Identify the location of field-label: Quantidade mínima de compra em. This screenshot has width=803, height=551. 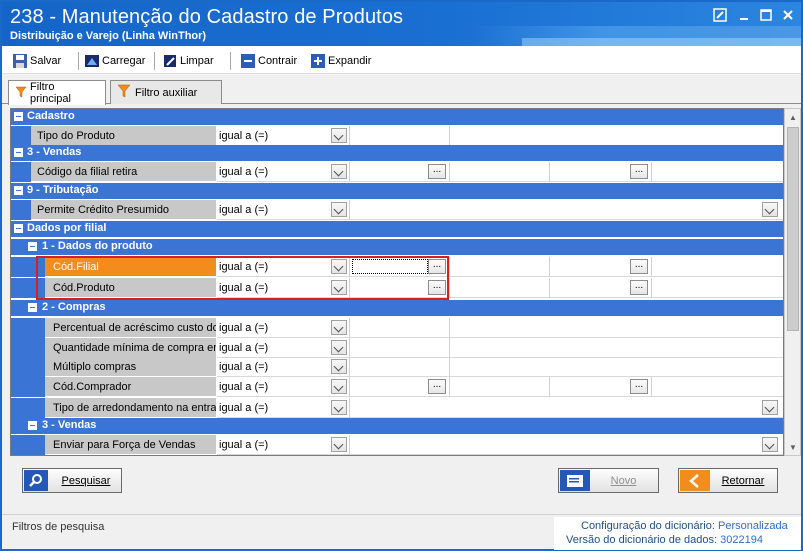
(131, 348).